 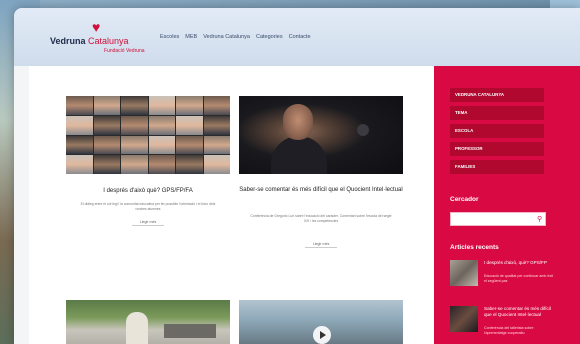 What do you see at coordinates (169, 37) in the screenshot?
I see `nav-item-escoles: Escoles` at bounding box center [169, 37].